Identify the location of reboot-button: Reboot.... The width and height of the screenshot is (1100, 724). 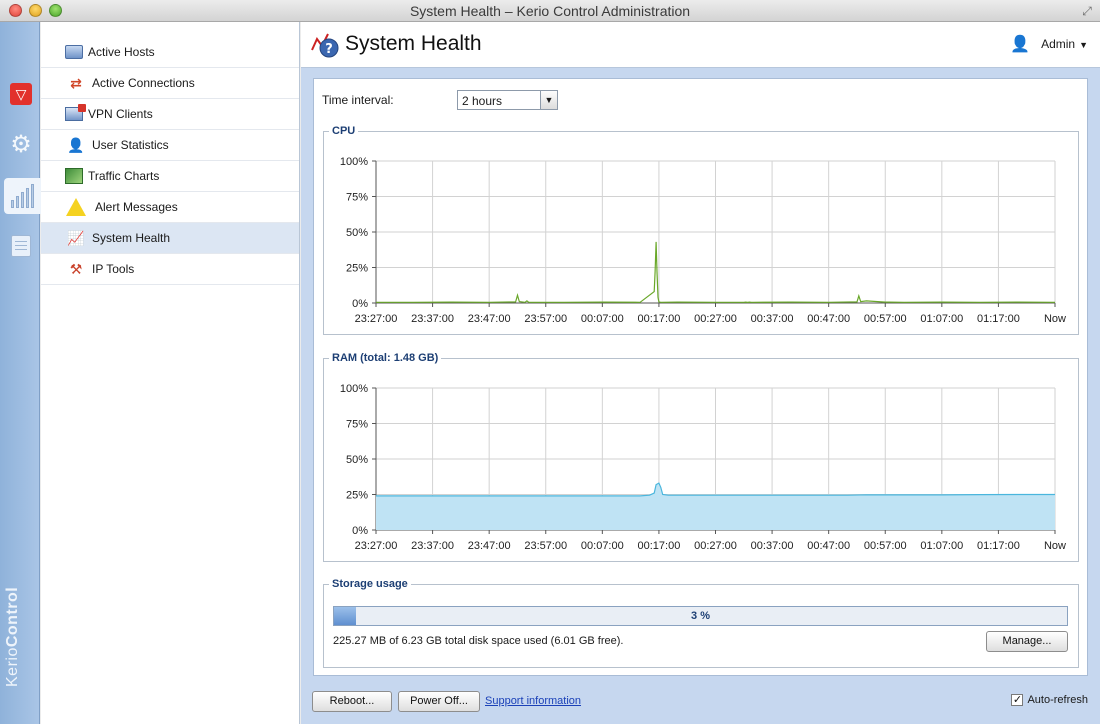
(352, 701).